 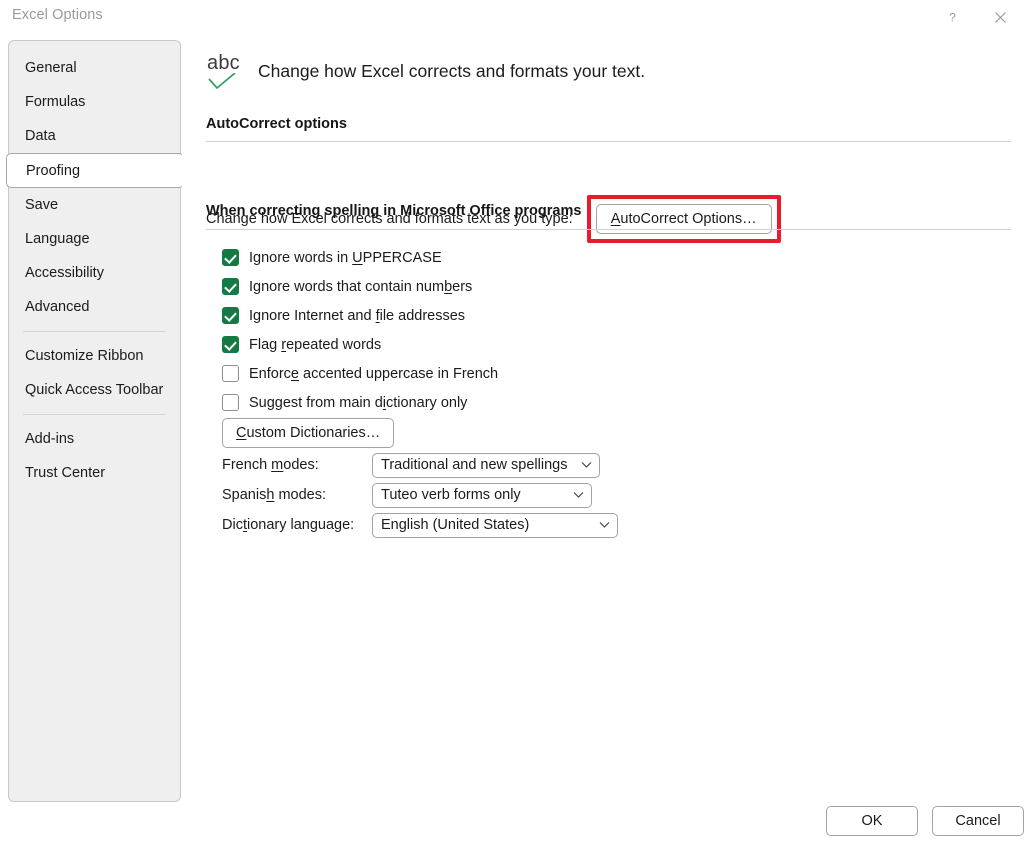 I want to click on french-modes-value: Traditional and new spellings, so click(x=474, y=465).